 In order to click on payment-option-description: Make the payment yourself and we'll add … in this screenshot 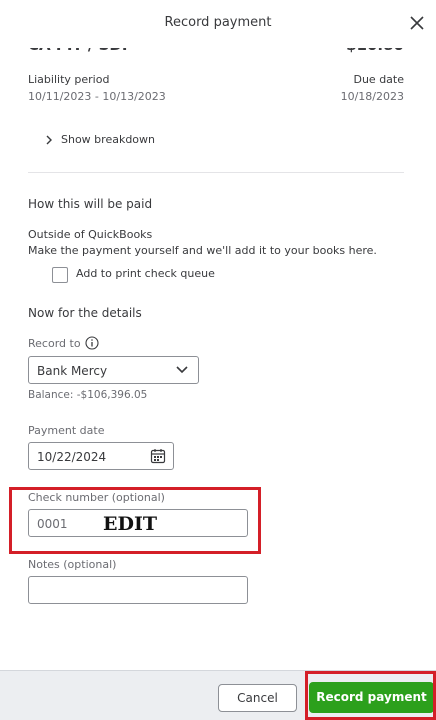, I will do `click(202, 250)`.